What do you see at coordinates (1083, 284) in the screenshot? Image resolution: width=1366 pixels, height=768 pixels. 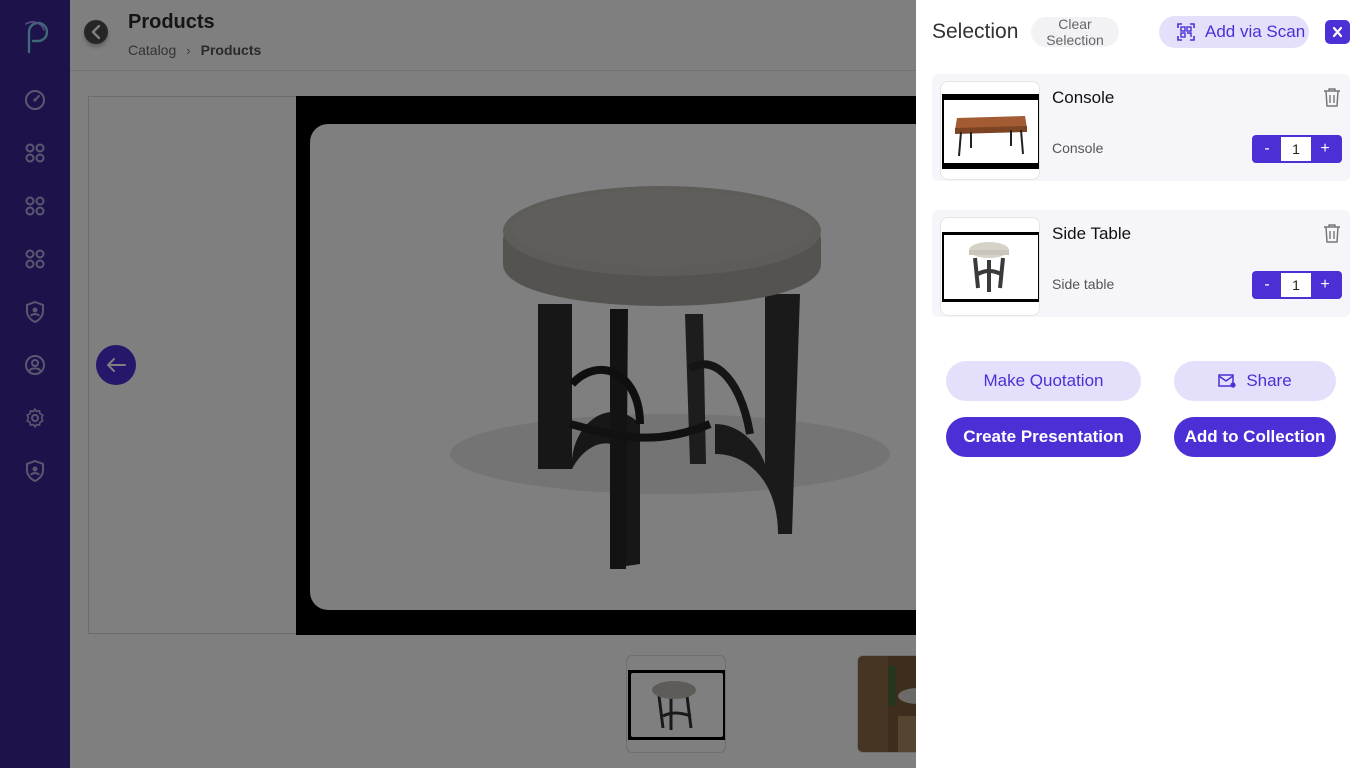 I see `item-subtitle: Side table` at bounding box center [1083, 284].